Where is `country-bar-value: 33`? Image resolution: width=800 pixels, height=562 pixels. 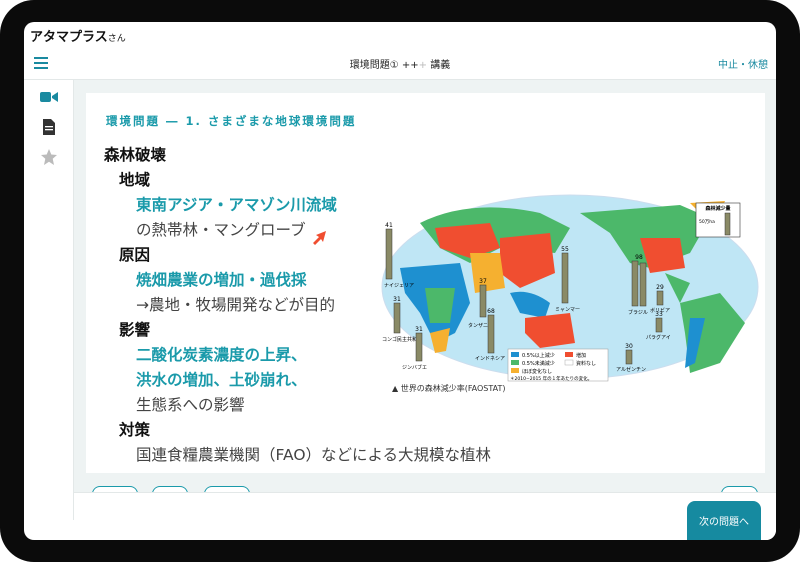 country-bar-value: 33 is located at coordinates (659, 314).